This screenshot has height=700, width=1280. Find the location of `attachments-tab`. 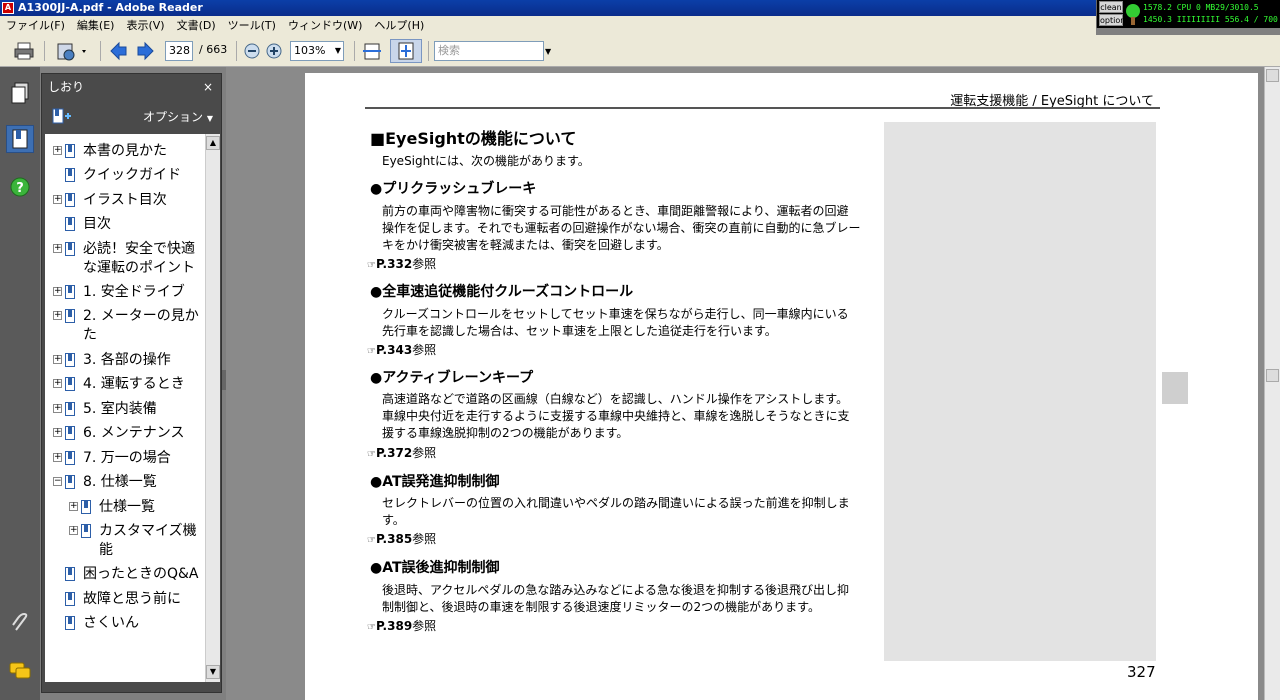

attachments-tab is located at coordinates (20, 623).